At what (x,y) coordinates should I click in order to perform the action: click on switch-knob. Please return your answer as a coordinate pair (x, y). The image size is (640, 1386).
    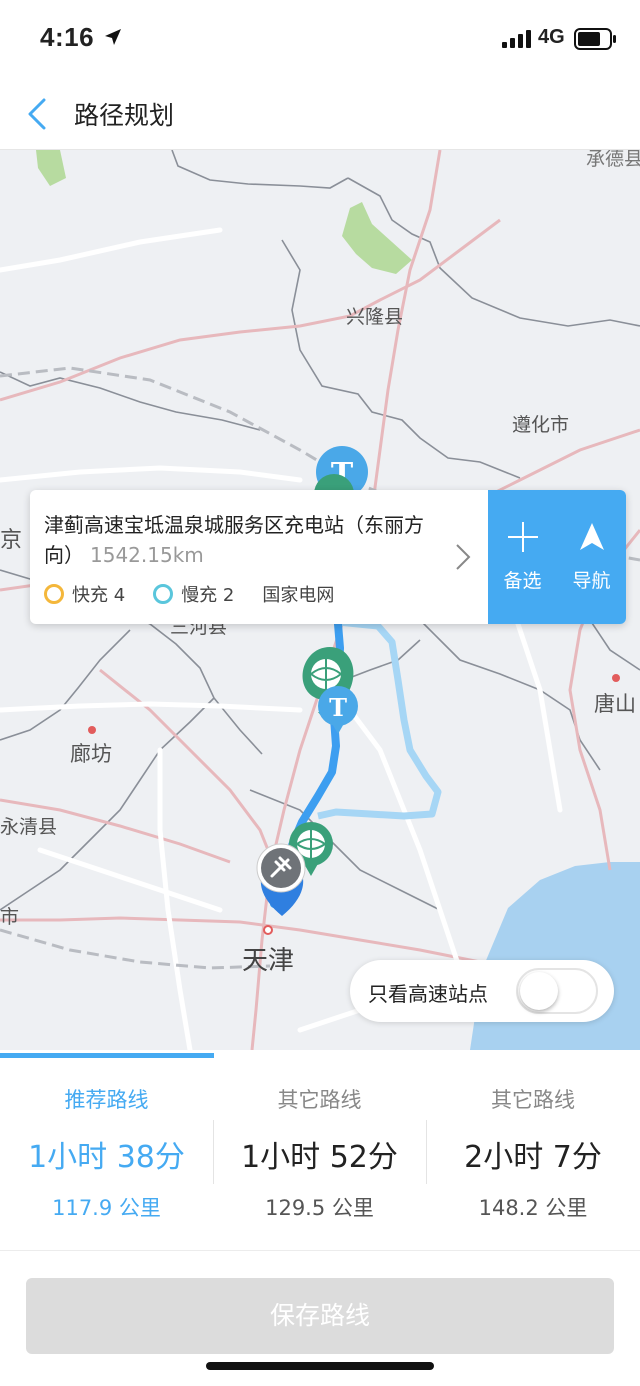
    Looking at the image, I should click on (539, 991).